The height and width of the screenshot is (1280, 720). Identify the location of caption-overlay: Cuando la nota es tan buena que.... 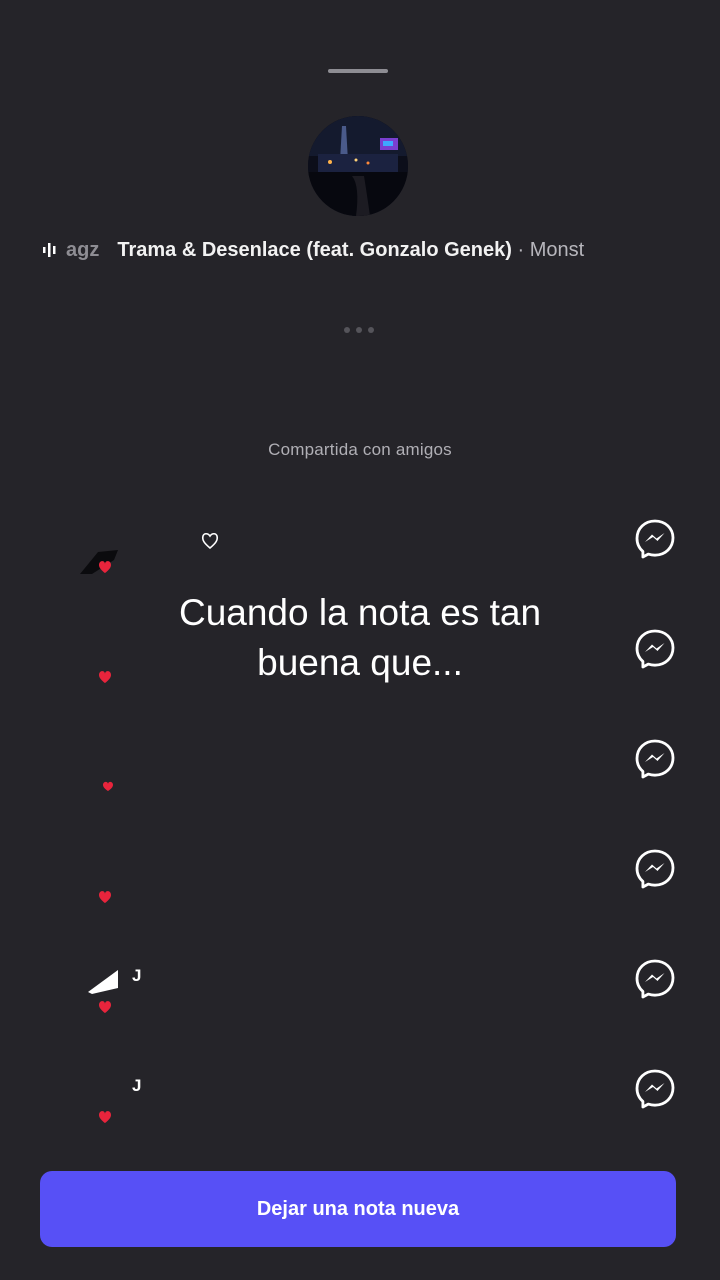
(360, 638).